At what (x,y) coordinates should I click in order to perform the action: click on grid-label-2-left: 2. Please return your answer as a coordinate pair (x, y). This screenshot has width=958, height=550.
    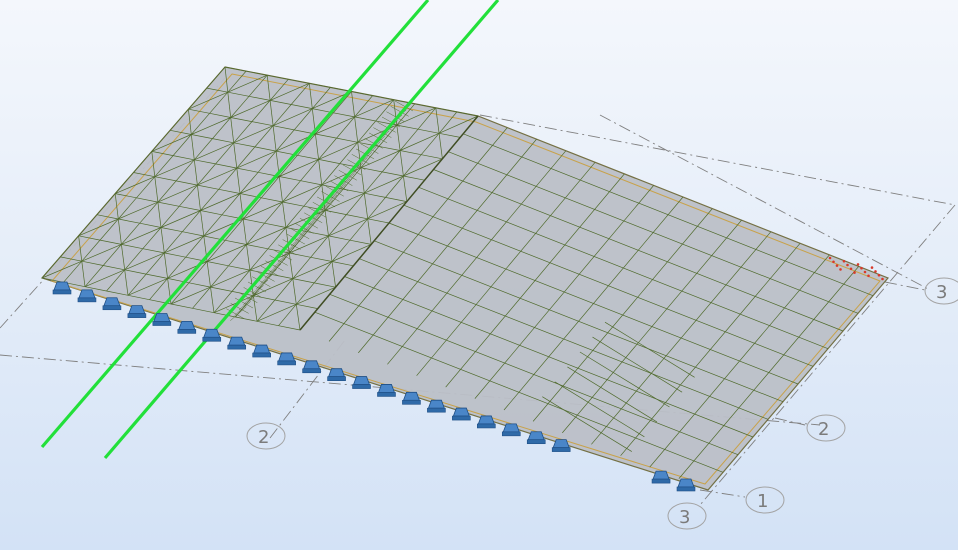
    Looking at the image, I should click on (266, 436).